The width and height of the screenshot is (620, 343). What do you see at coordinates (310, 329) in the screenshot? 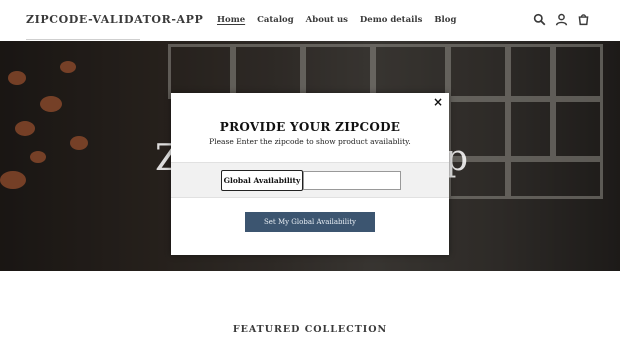
I see `featured-collection-heading: FEATURED COLLECTION` at bounding box center [310, 329].